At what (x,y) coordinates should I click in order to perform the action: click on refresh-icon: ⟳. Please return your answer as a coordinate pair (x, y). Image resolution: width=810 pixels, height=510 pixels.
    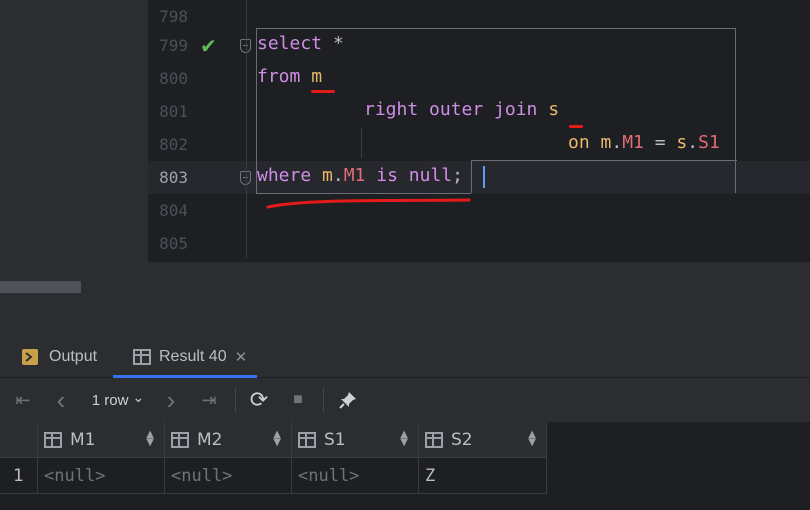
    Looking at the image, I should click on (259, 399).